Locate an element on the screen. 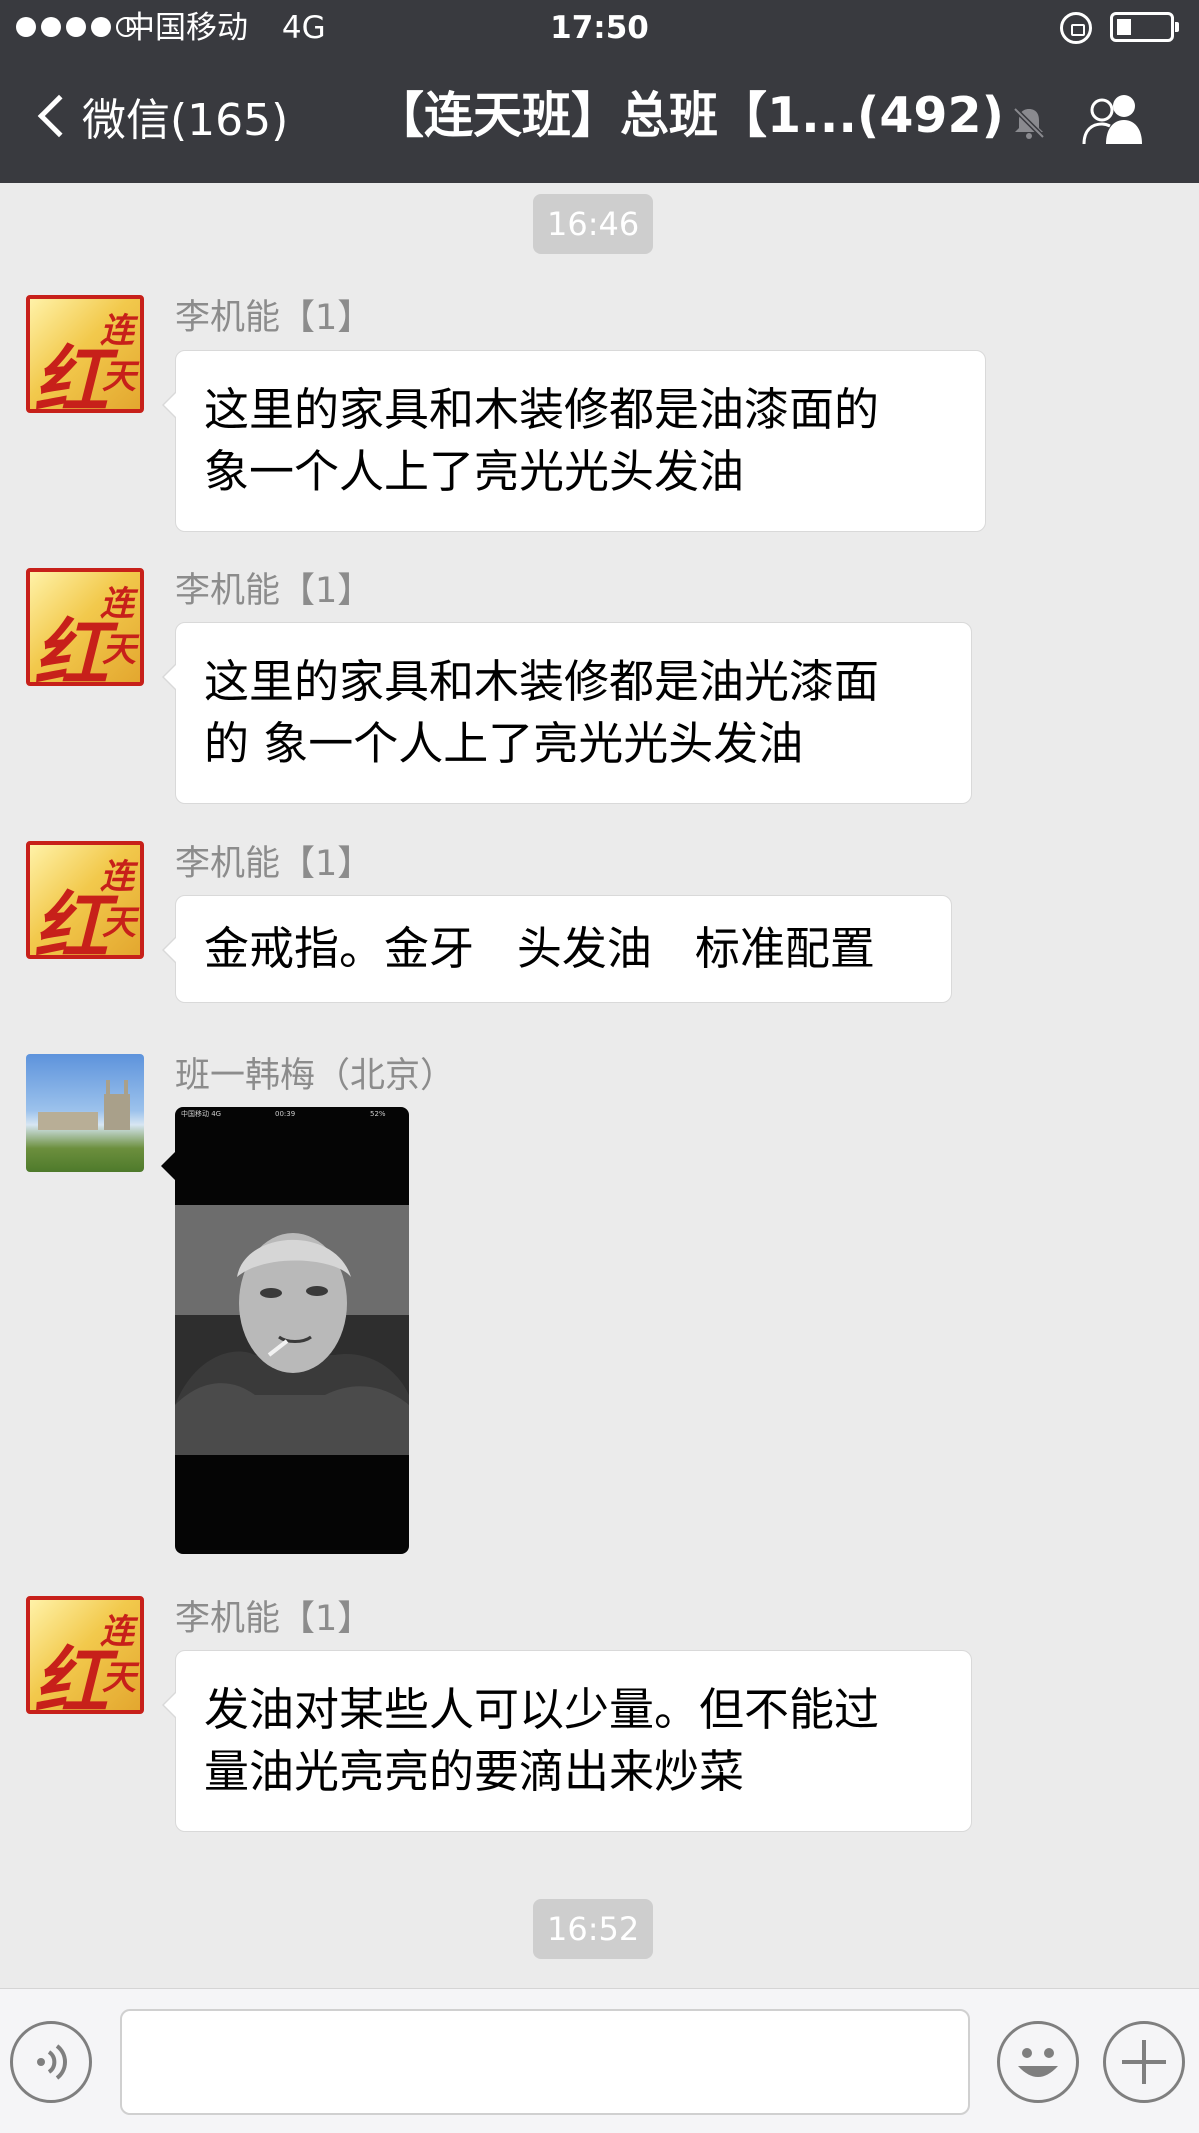 The width and height of the screenshot is (1199, 2133). chat-title: 【连天班】总班【1...(492) is located at coordinates (690, 115).